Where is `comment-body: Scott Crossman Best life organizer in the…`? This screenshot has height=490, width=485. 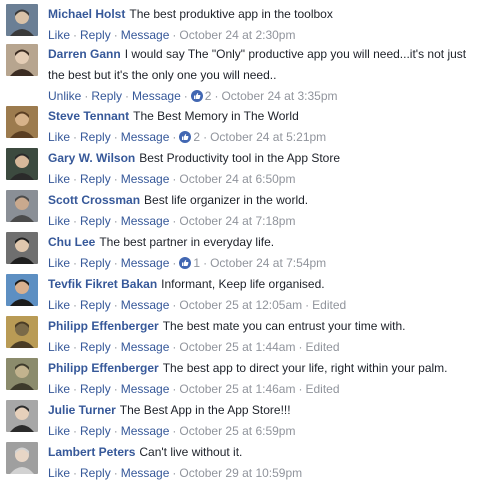 comment-body: Scott Crossman Best life organizer in the… is located at coordinates (263, 211).